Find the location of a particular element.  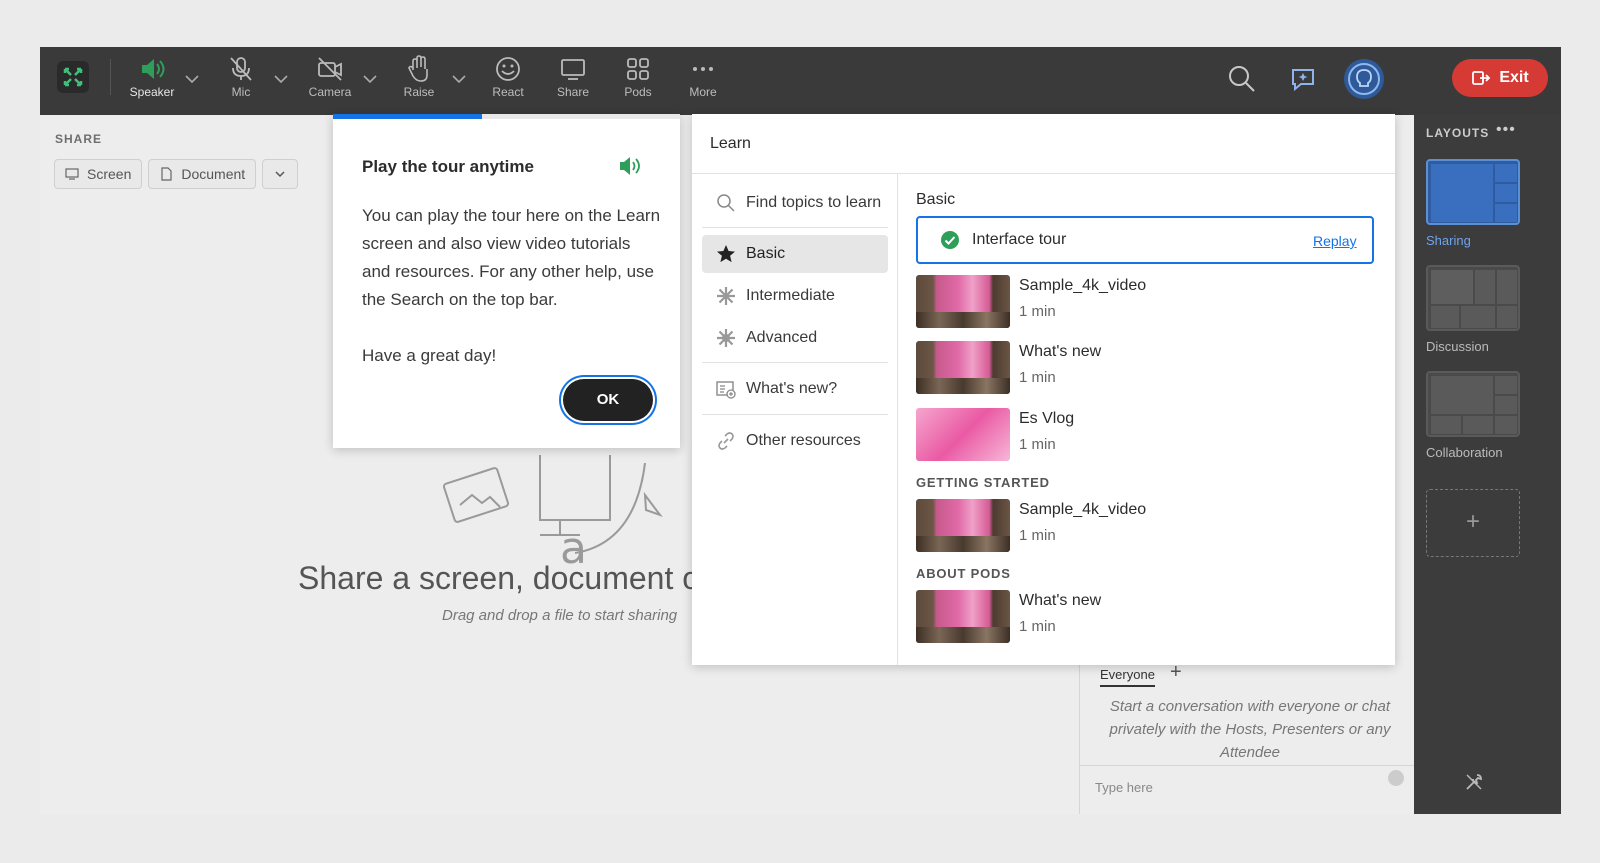

chat-sparkle-icon is located at coordinates (1304, 79).